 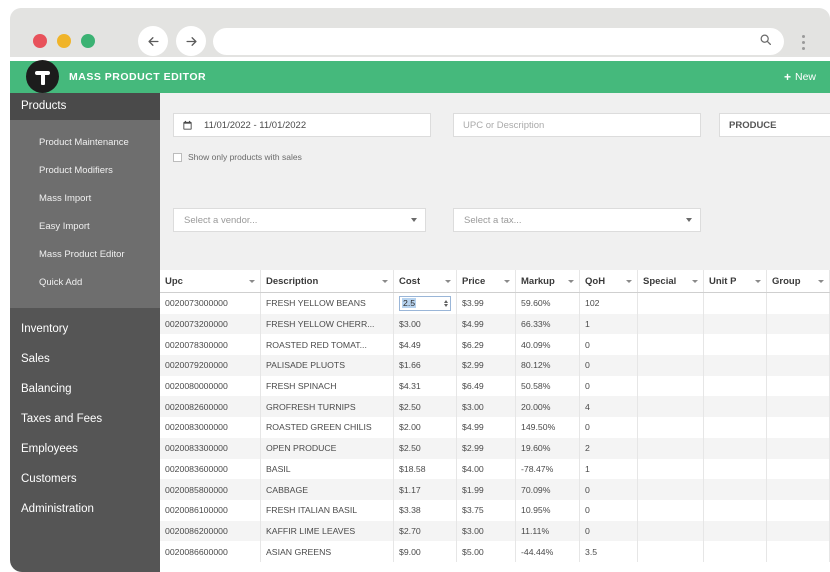 I want to click on column-header-price: Price, so click(x=486, y=281).